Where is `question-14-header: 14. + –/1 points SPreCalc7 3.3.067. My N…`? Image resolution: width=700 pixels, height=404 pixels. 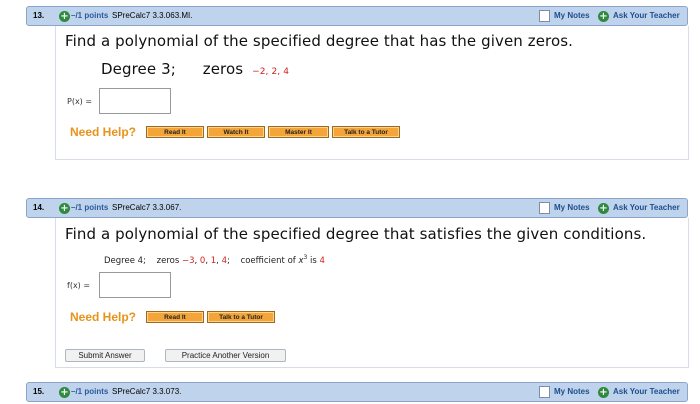 question-14-header: 14. + –/1 points SPreCalc7 3.3.067. My N… is located at coordinates (357, 208).